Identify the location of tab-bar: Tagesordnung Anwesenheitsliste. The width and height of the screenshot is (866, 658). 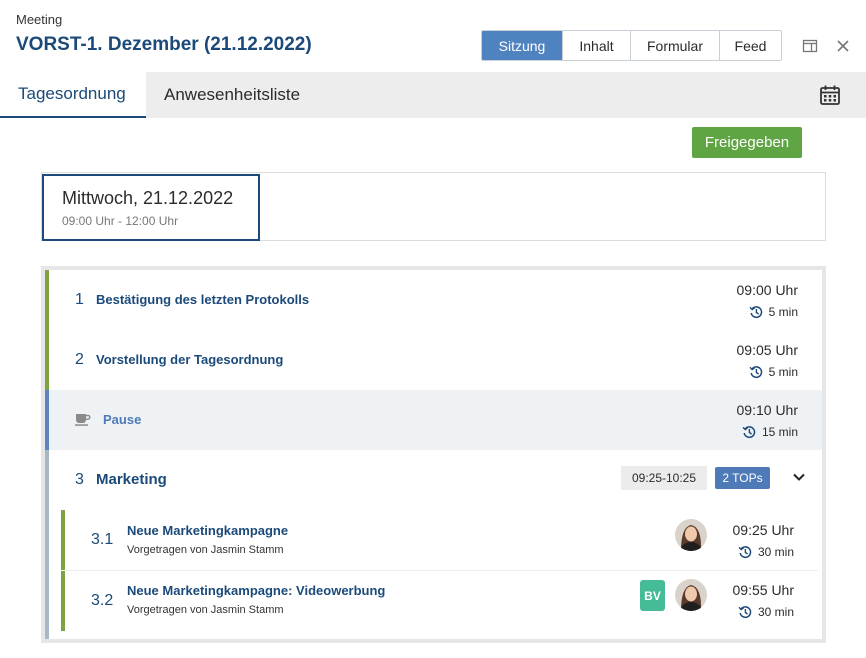
(433, 95).